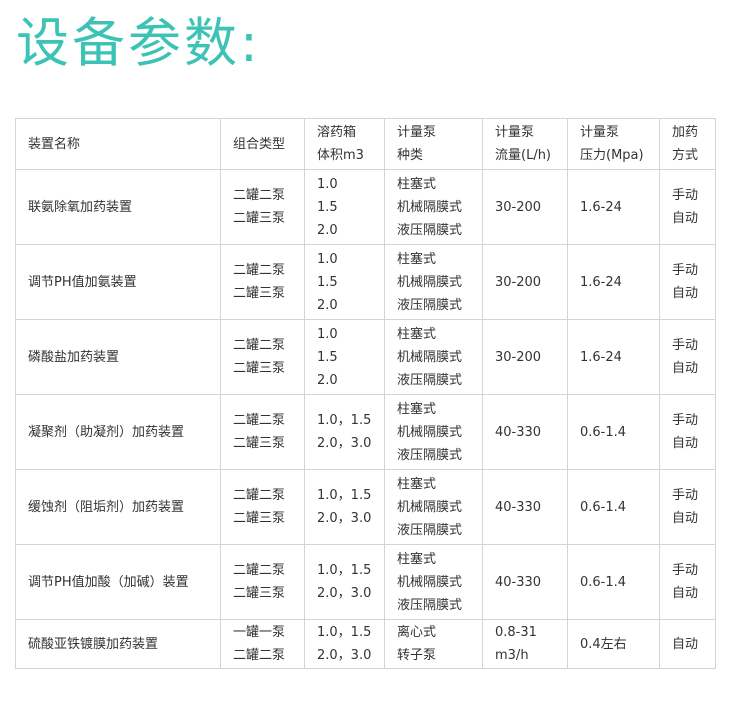 The image size is (750, 717). Describe the element at coordinates (259, 632) in the screenshot. I see `cell-text: 一罐一泵` at that location.